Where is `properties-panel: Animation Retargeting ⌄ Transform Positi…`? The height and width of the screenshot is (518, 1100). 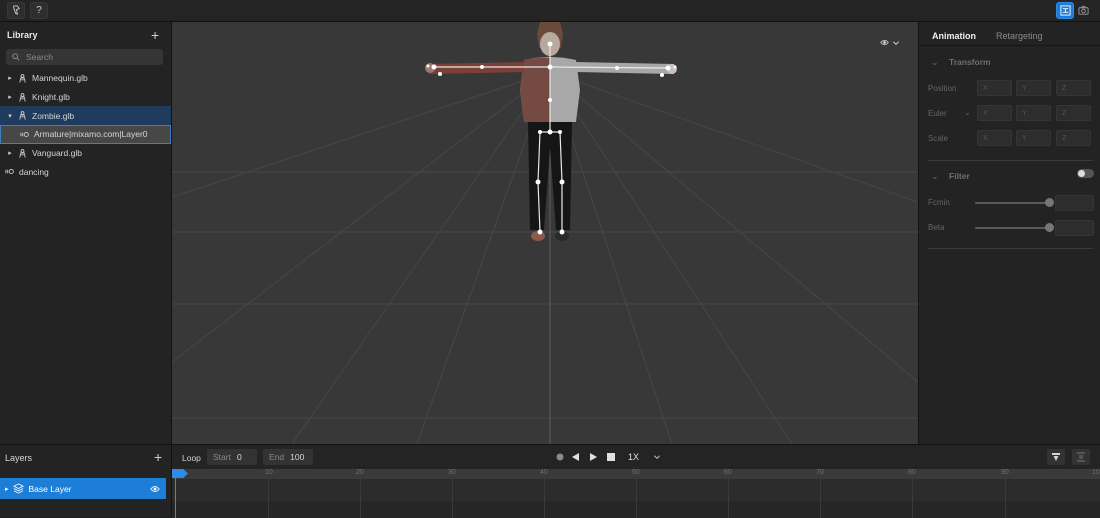
properties-panel: Animation Retargeting ⌄ Transform Positi… is located at coordinates (1009, 233).